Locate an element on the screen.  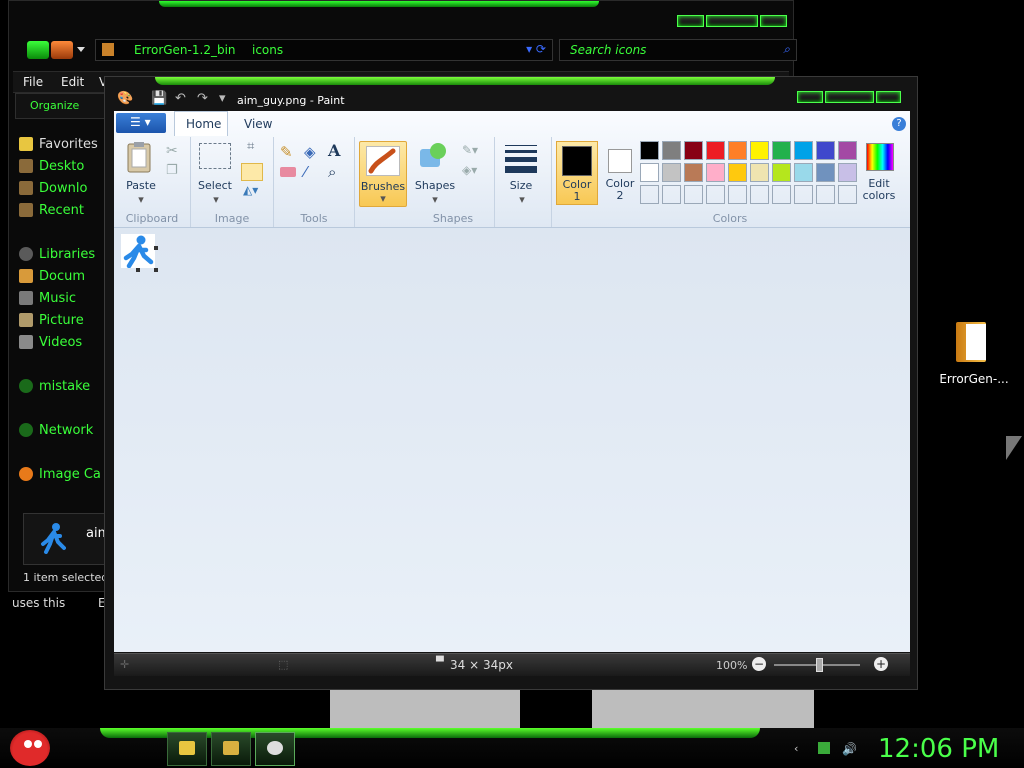
save-icon: 💾 is located at coordinates (159, 98).